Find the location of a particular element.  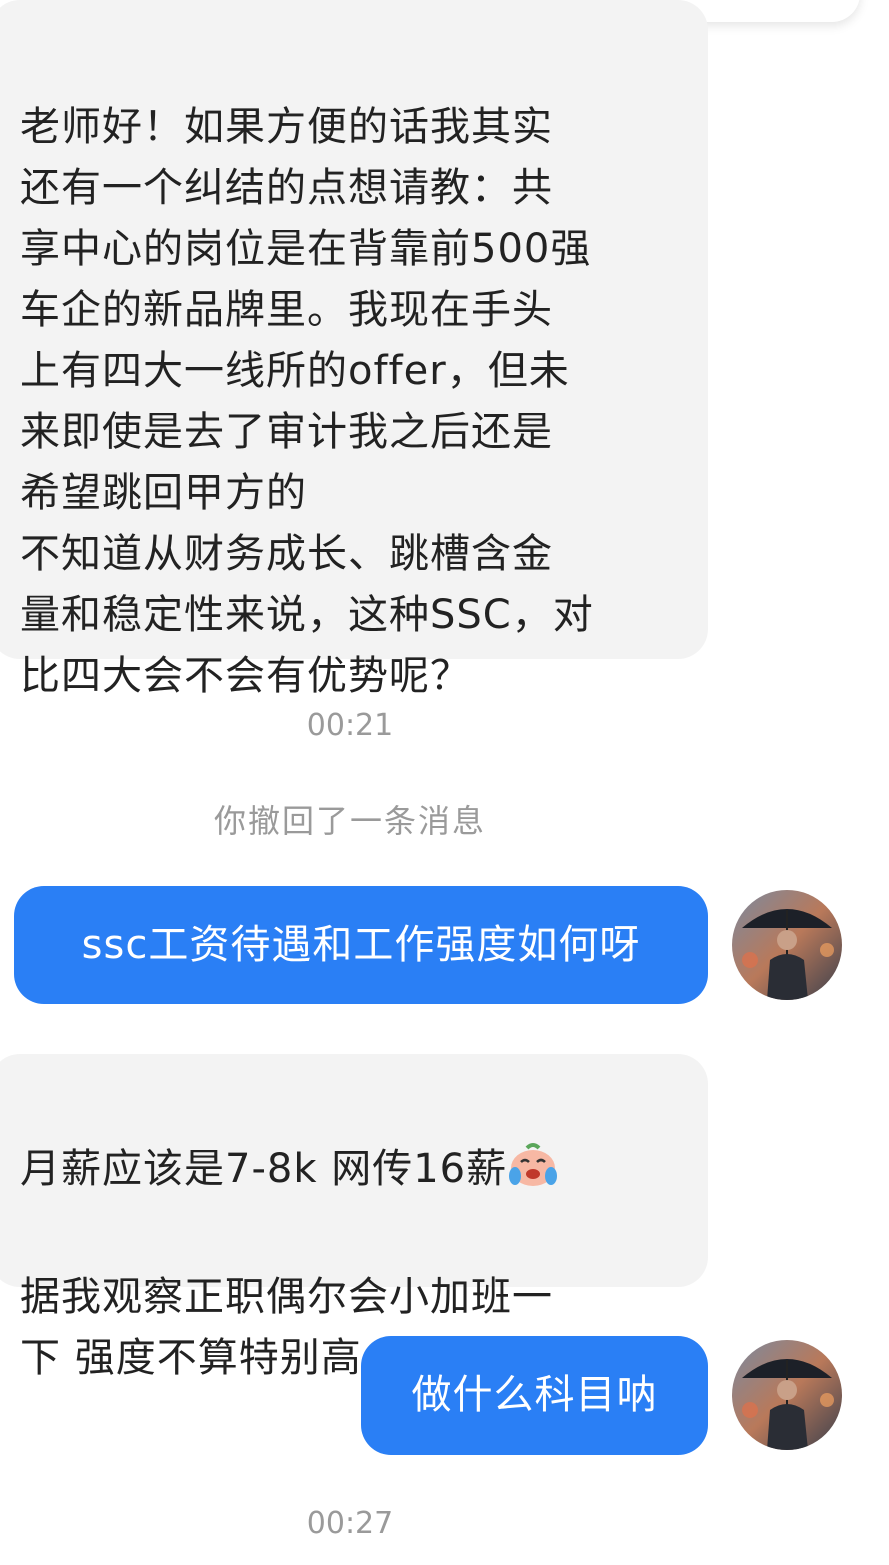

message-text: ssc工资待遇和工作强度如何呀 is located at coordinates (361, 944).